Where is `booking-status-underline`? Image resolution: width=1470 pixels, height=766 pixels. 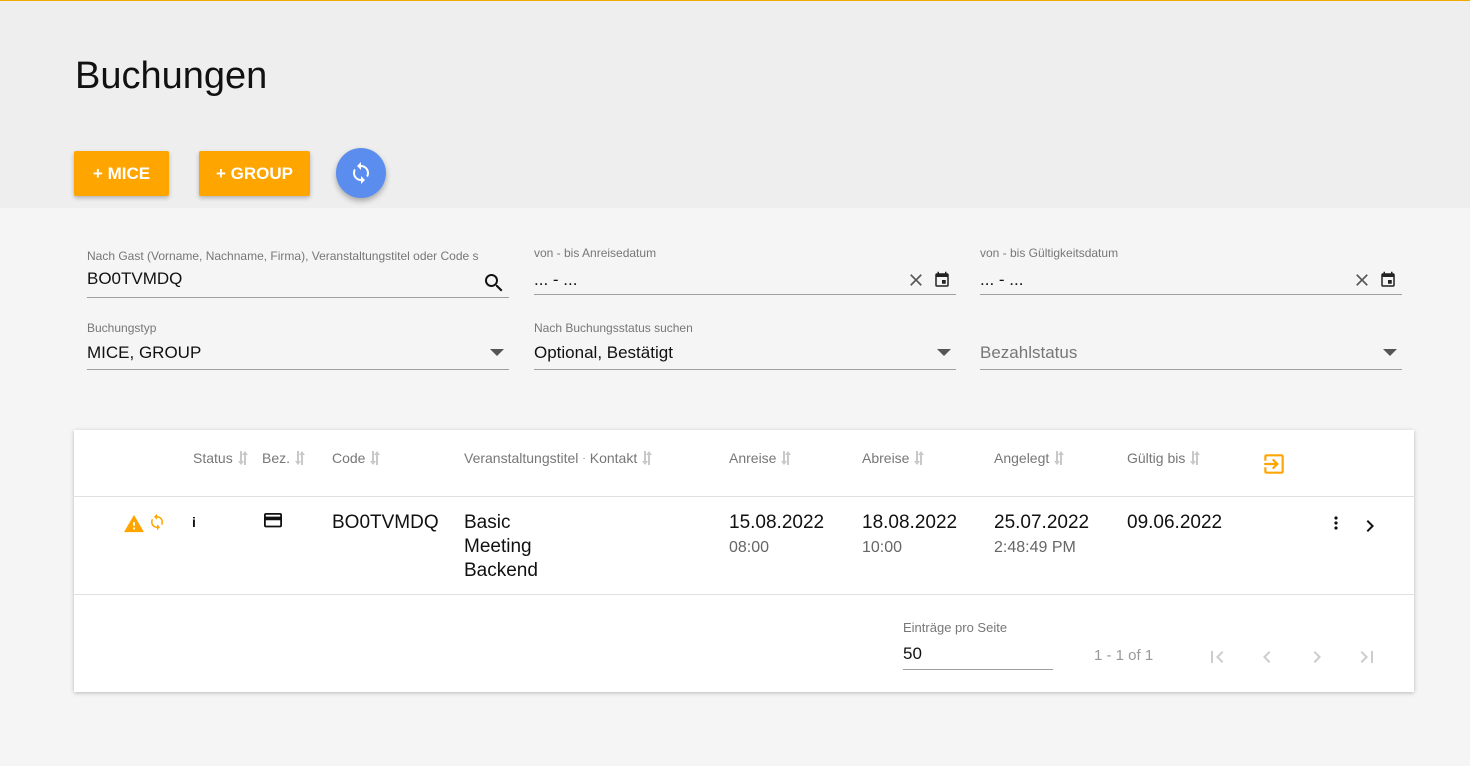
booking-status-underline is located at coordinates (745, 369).